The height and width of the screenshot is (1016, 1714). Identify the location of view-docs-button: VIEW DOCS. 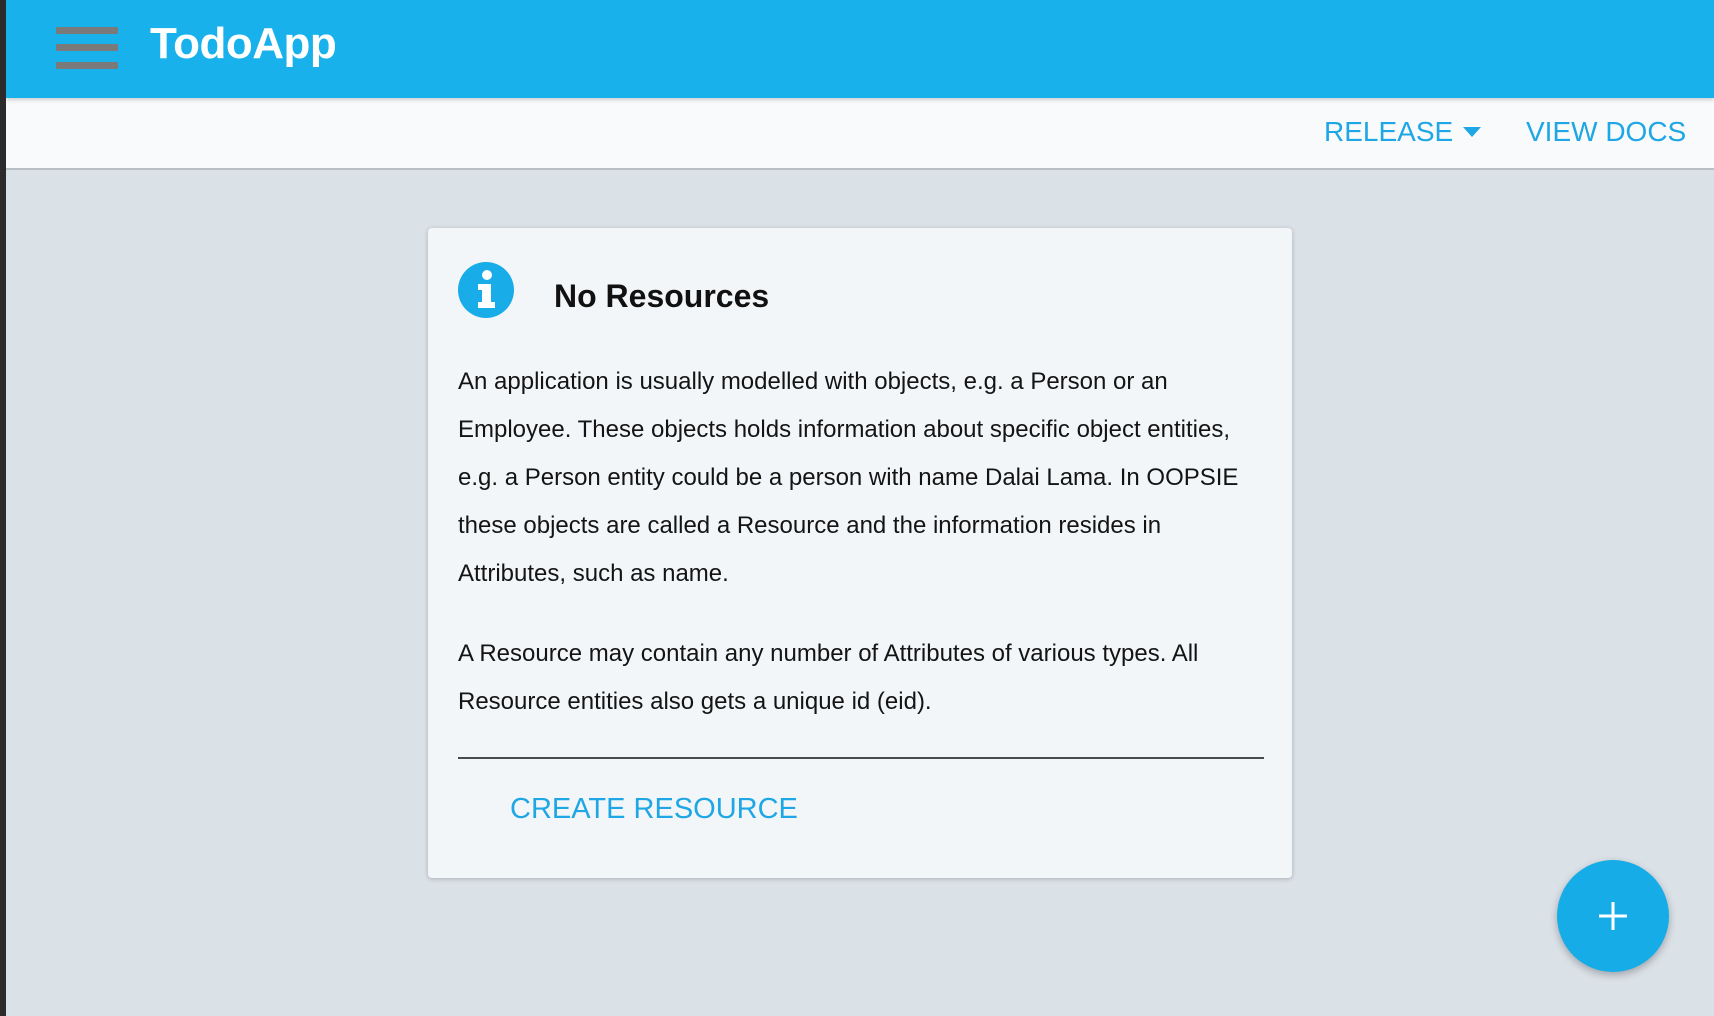
(1606, 132).